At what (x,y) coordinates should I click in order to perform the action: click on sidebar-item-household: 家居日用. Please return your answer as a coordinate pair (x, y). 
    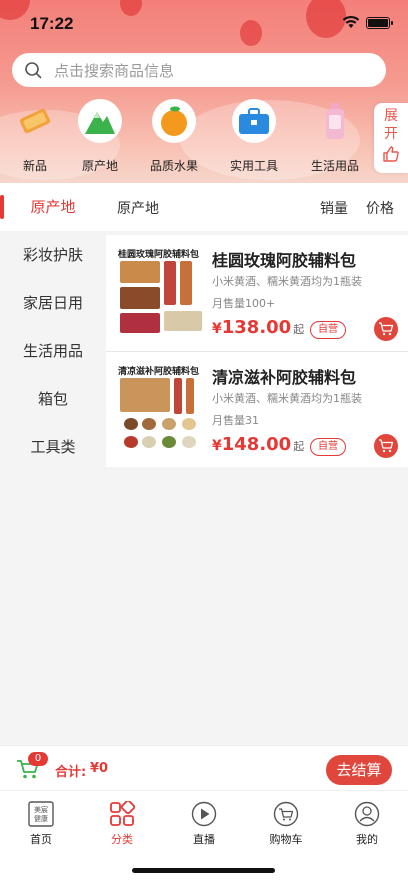
    Looking at the image, I should click on (53, 303).